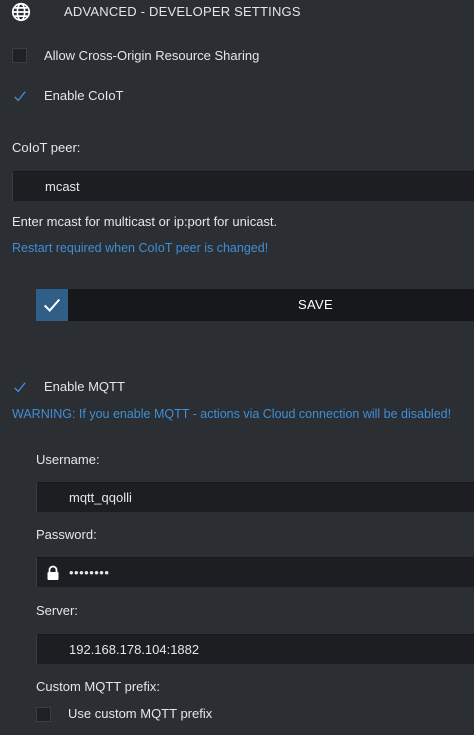 This screenshot has width=474, height=735. What do you see at coordinates (84, 95) in the screenshot?
I see `enable-coiot-label: Enable CoIoT` at bounding box center [84, 95].